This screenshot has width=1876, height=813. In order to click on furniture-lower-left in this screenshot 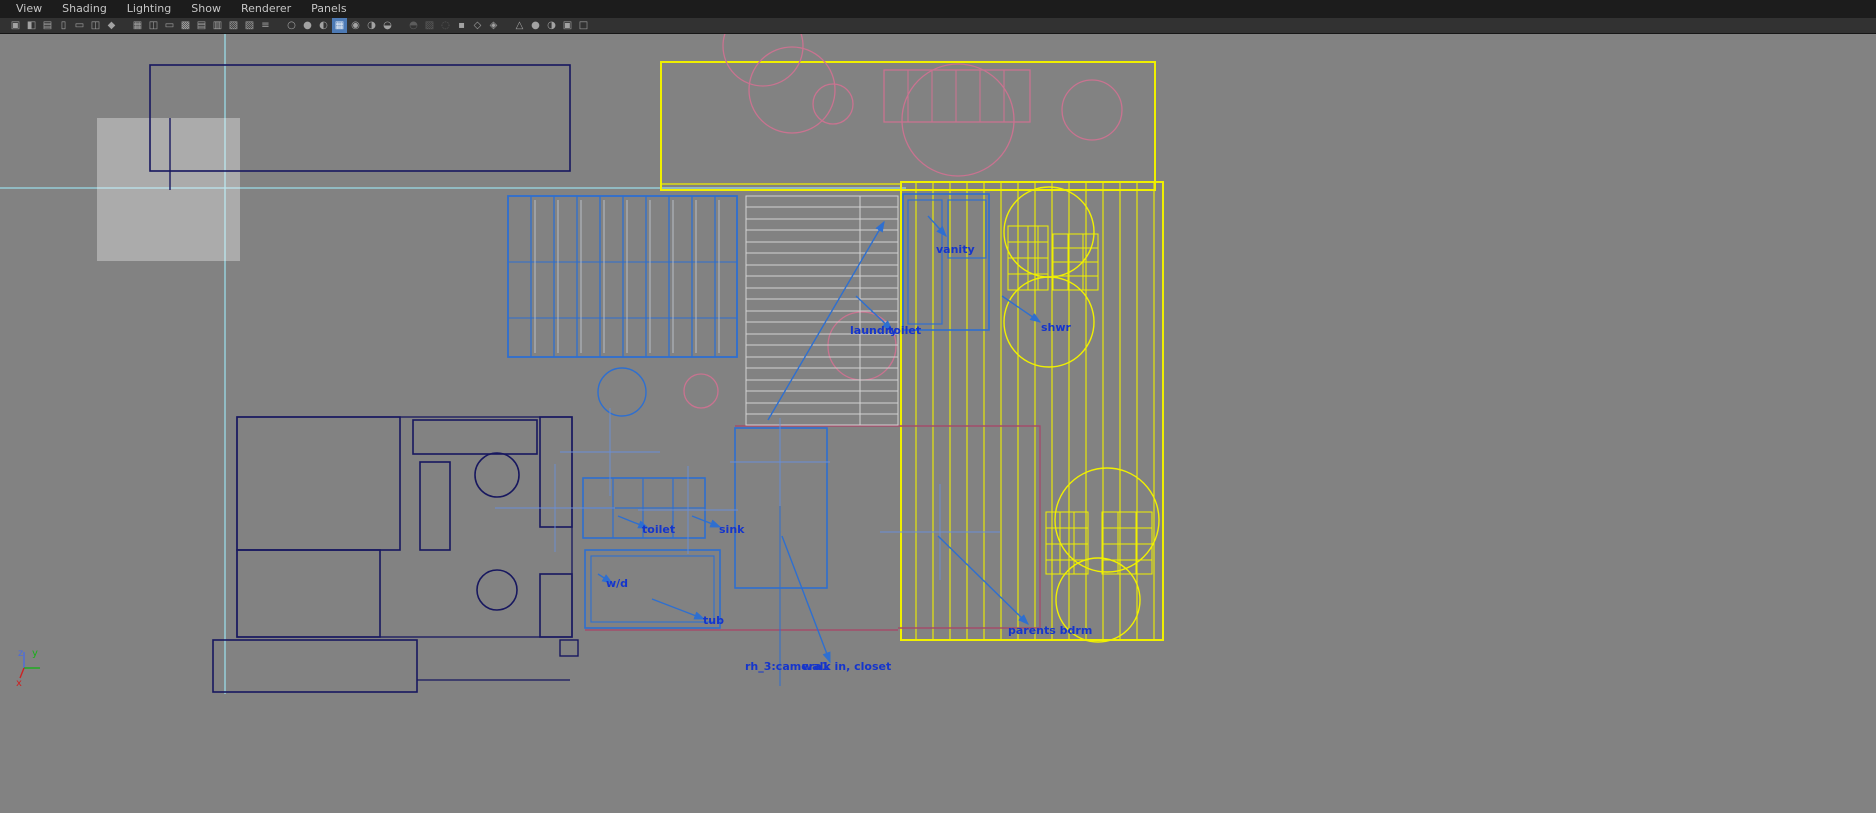, I will do `click(395, 554)`.